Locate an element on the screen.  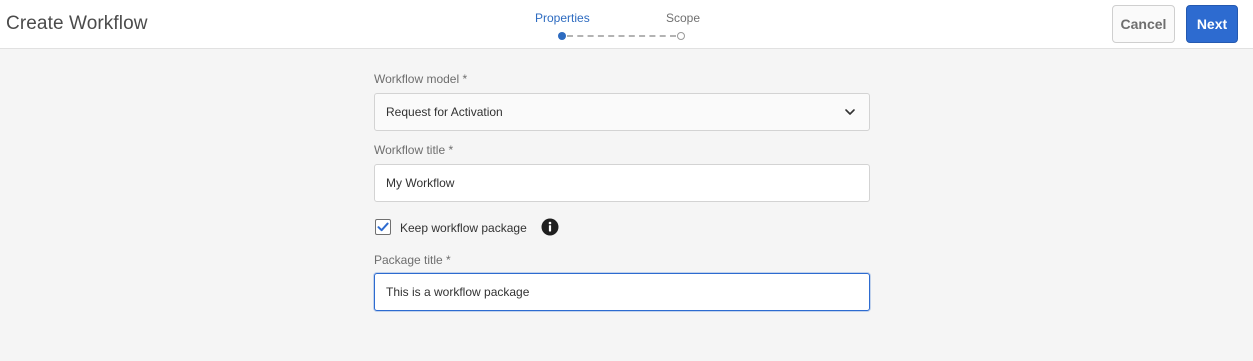
keep-package-checkbox is located at coordinates (383, 227).